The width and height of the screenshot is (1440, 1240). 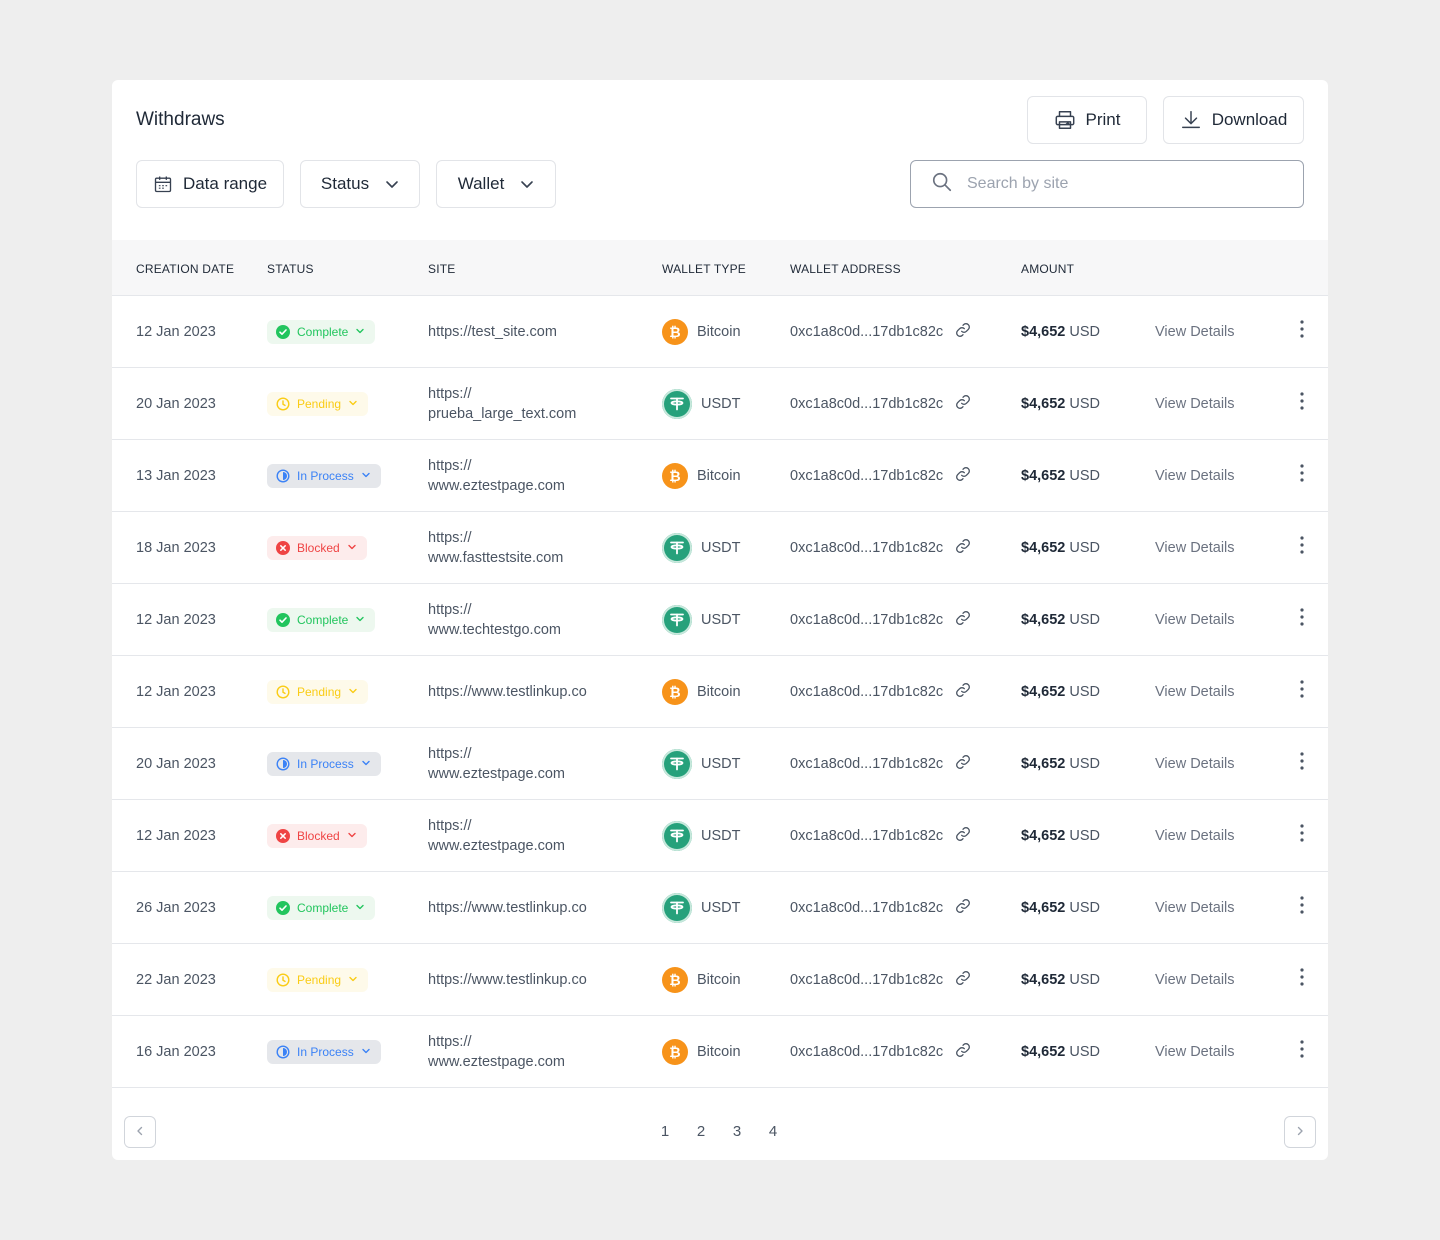 What do you see at coordinates (1087, 120) in the screenshot?
I see `print-button: Print` at bounding box center [1087, 120].